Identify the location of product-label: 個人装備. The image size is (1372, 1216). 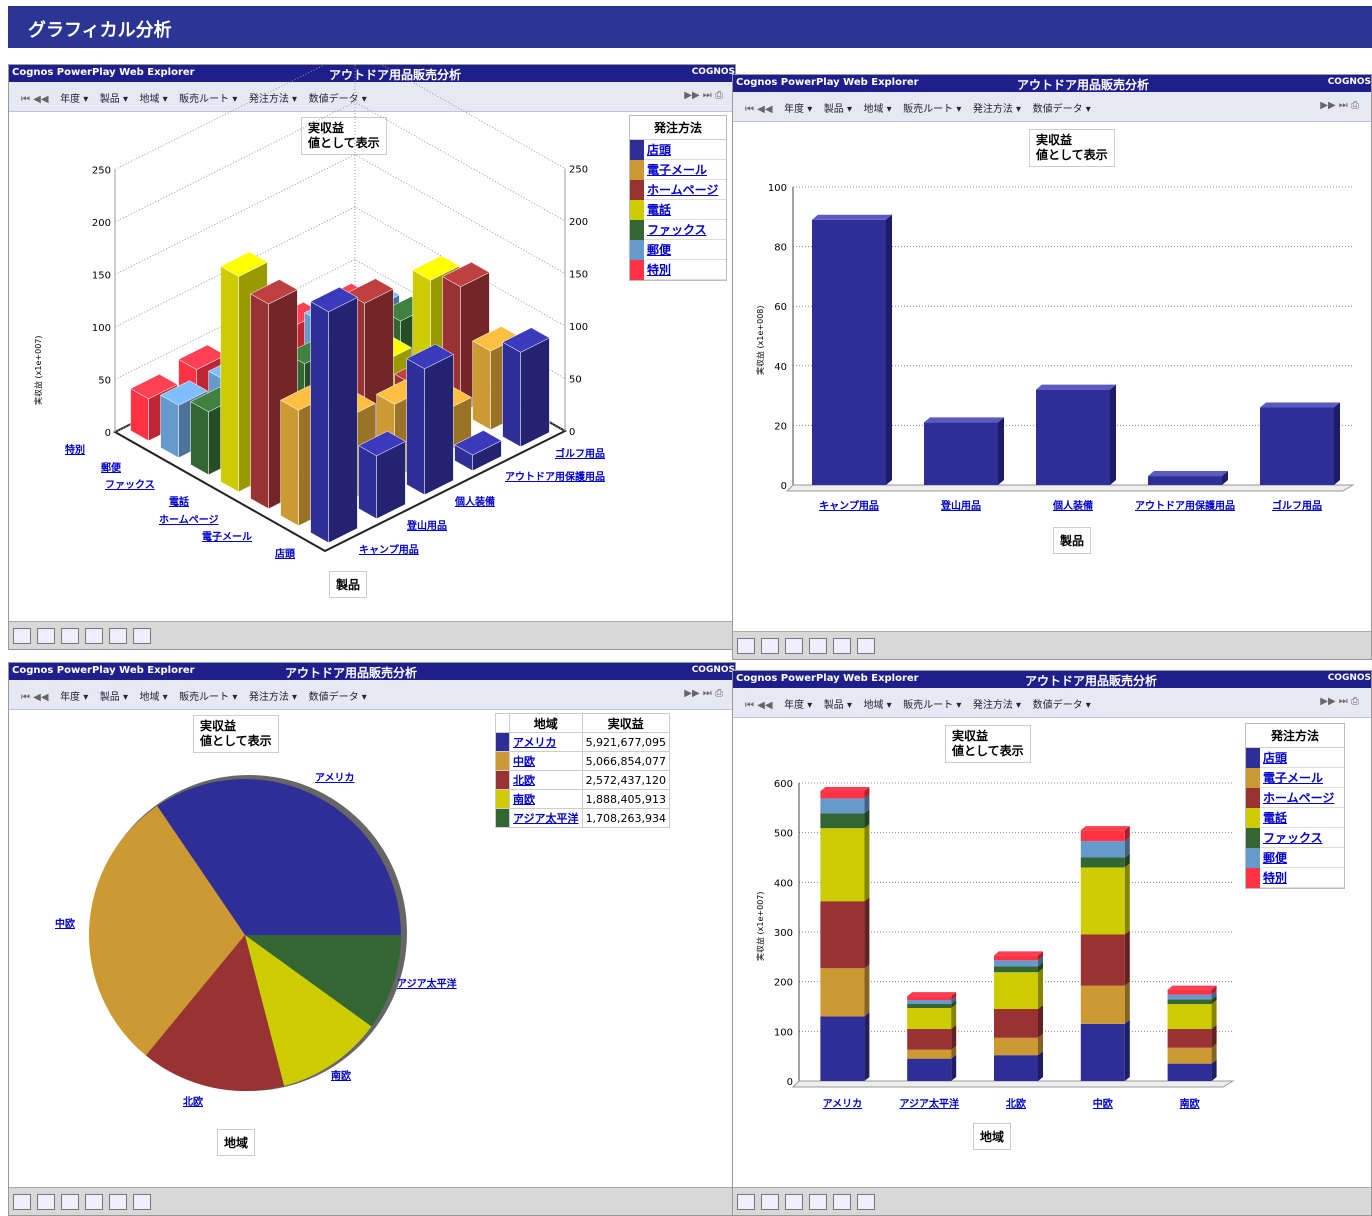
(475, 500).